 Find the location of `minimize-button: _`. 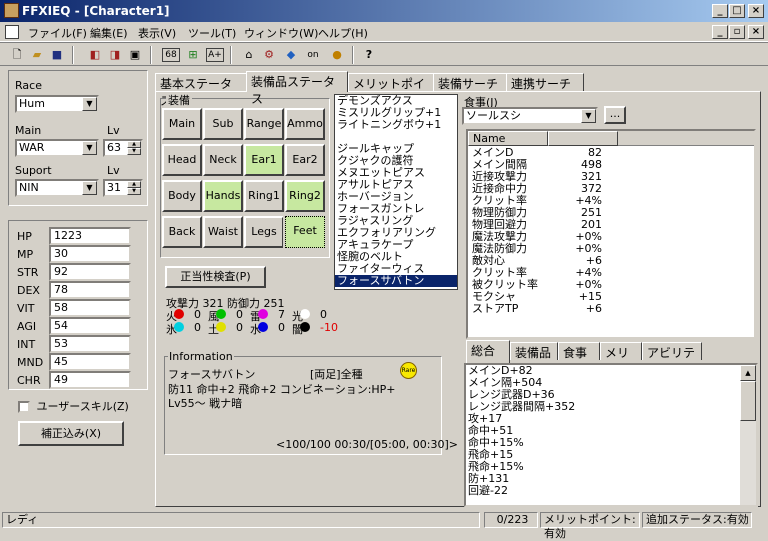

minimize-button: _ is located at coordinates (720, 11).